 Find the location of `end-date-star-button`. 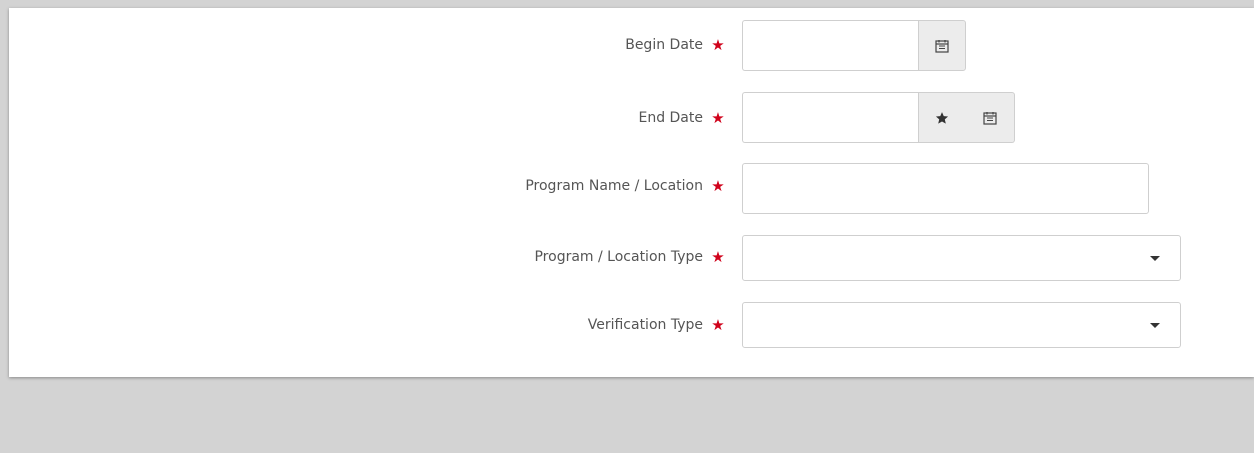

end-date-star-button is located at coordinates (942, 117).